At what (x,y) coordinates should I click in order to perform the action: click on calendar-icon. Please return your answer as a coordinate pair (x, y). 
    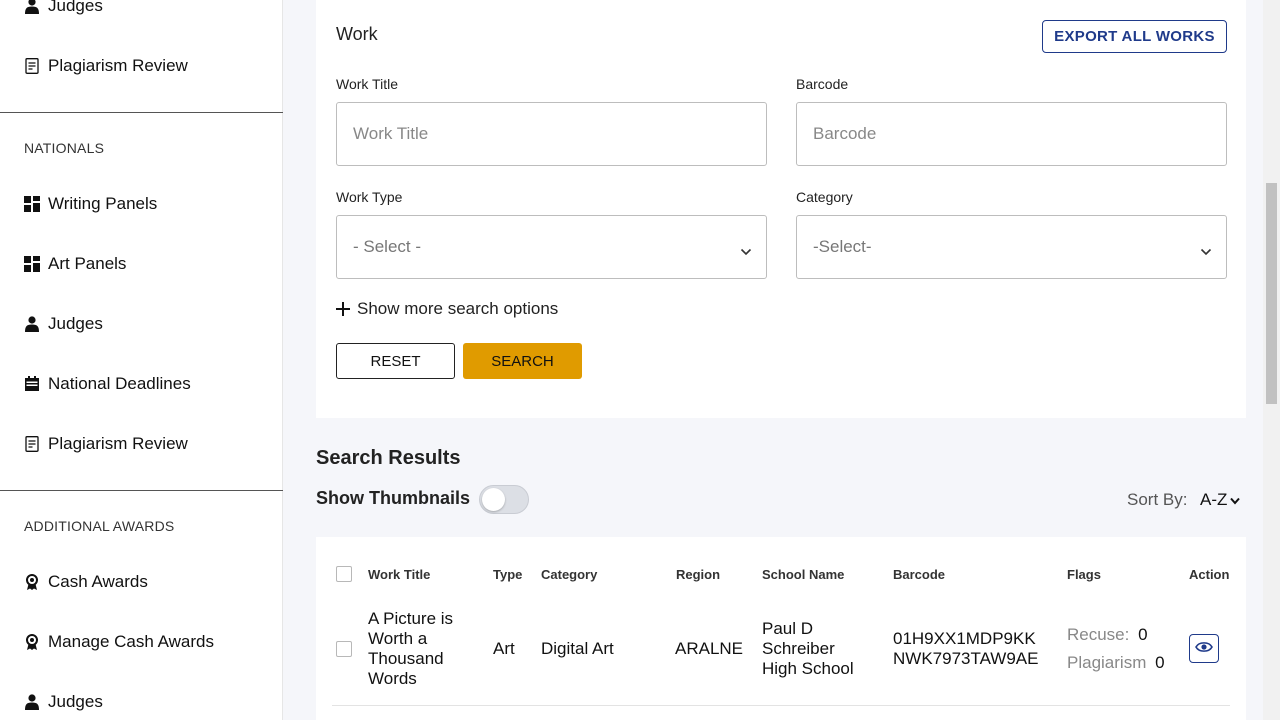
    Looking at the image, I should click on (32, 384).